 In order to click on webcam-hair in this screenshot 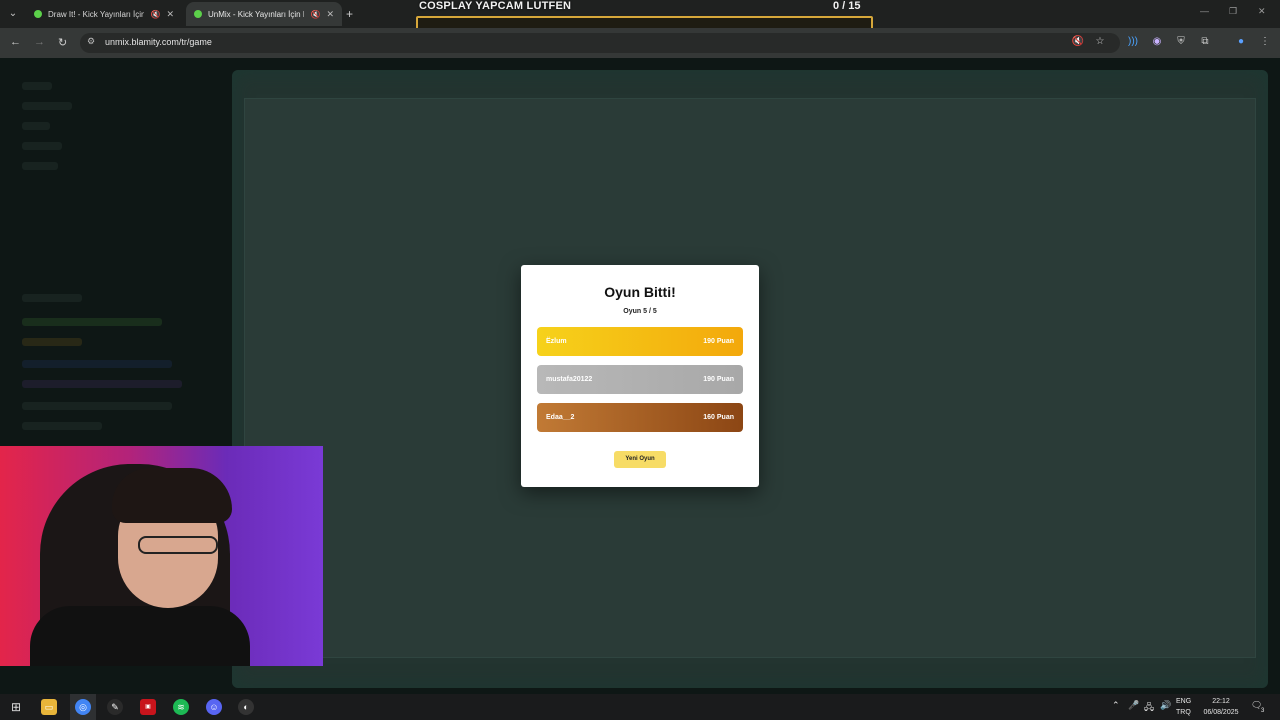, I will do `click(172, 495)`.